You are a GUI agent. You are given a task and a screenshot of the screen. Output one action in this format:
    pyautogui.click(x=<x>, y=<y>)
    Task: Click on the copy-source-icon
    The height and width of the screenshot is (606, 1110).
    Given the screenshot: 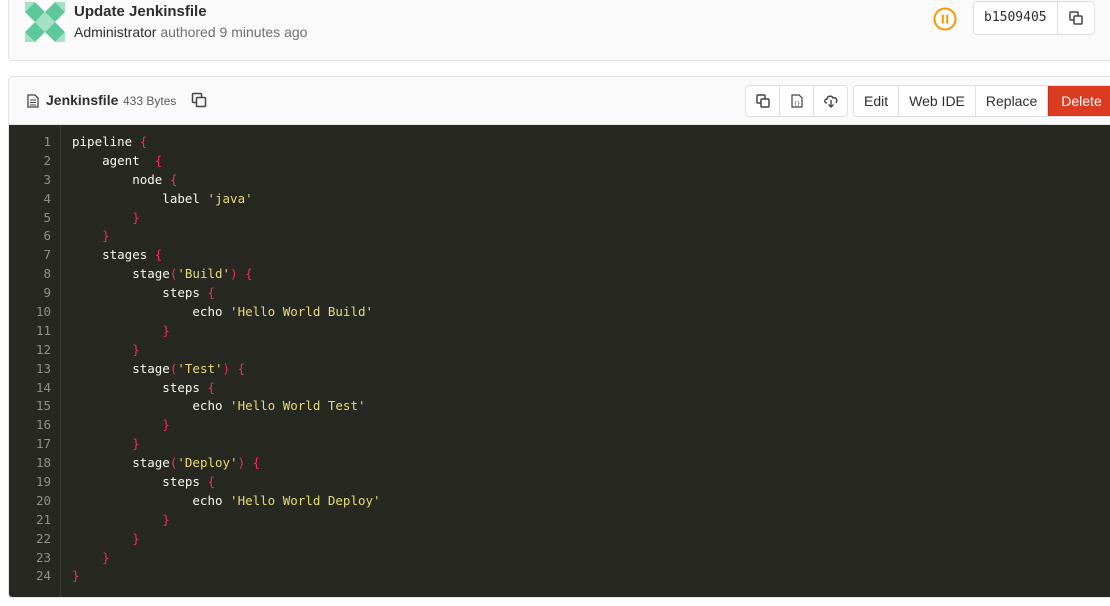 What is the action you would take?
    pyautogui.click(x=762, y=101)
    